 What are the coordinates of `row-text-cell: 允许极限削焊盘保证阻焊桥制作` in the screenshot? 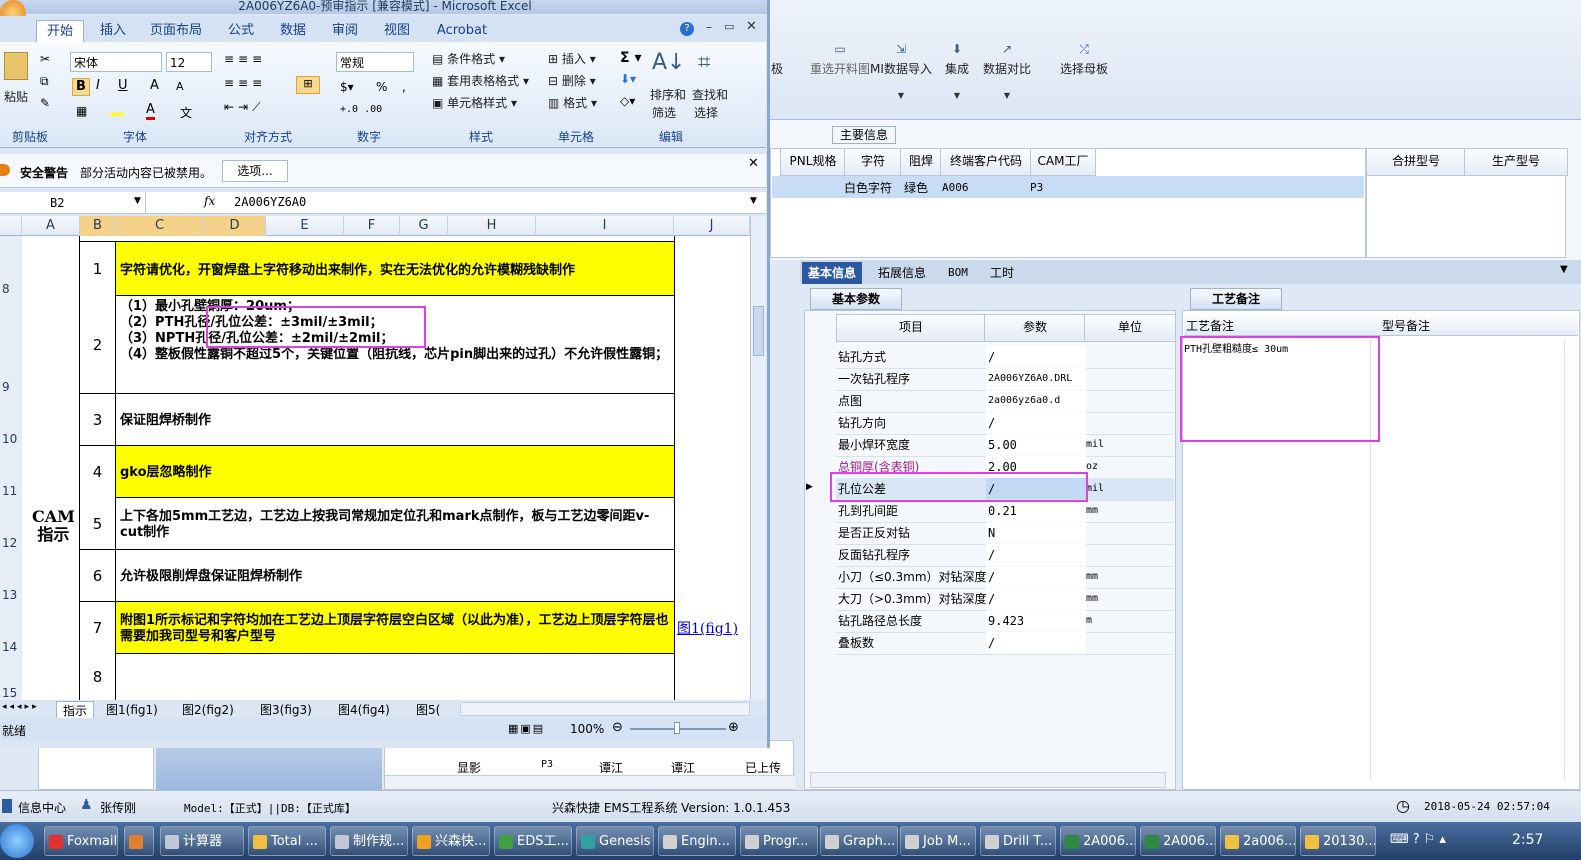 It's located at (395, 577).